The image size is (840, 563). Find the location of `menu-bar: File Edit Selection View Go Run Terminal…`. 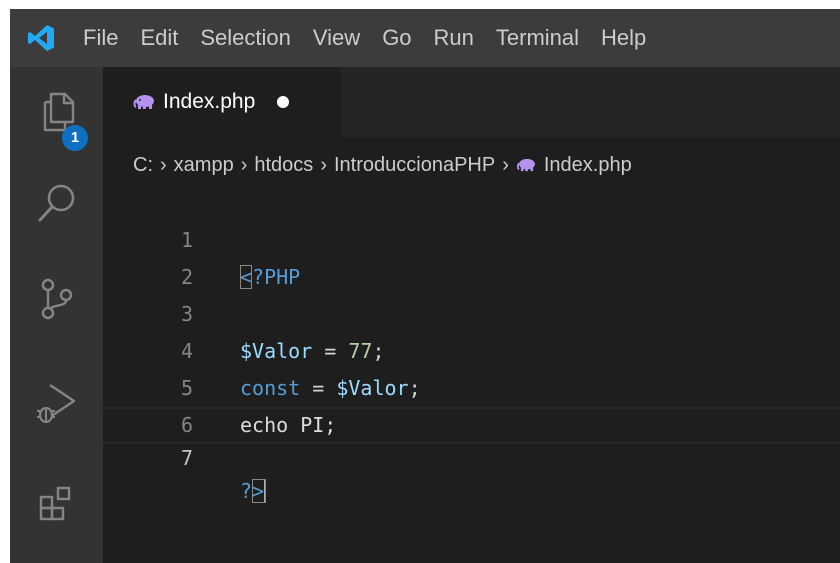

menu-bar: File Edit Selection View Go Run Terminal… is located at coordinates (425, 38).